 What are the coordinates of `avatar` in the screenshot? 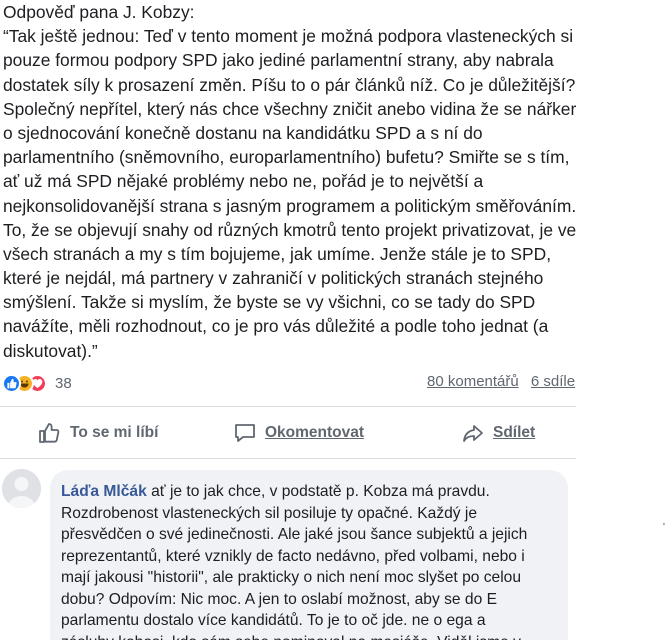 It's located at (21, 488).